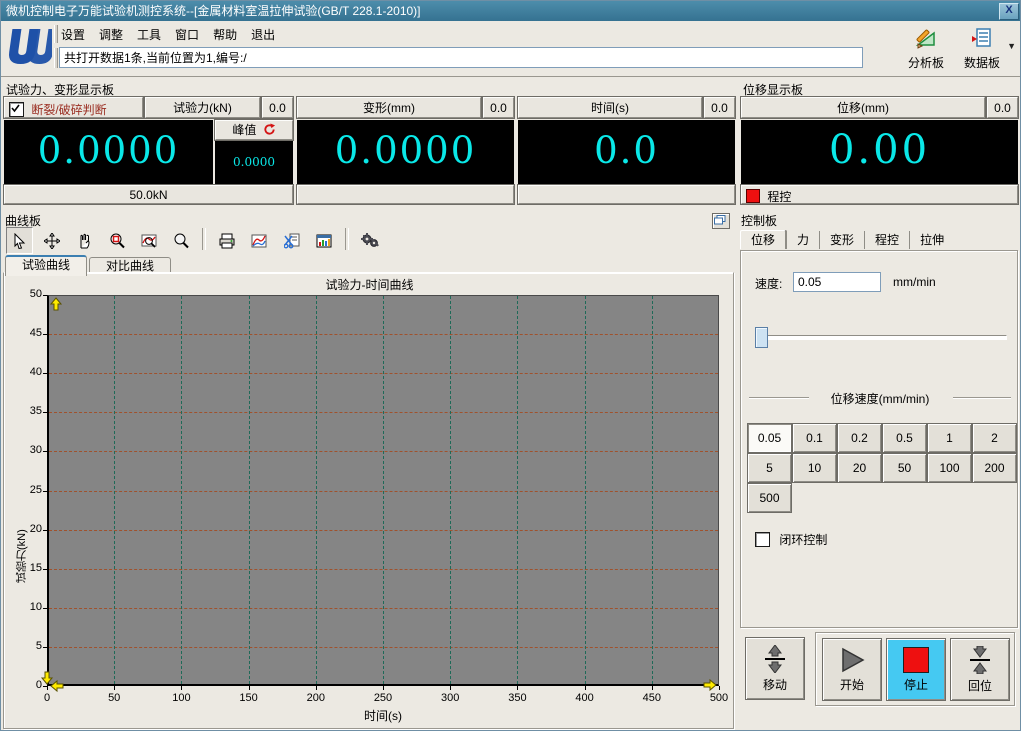  Describe the element at coordinates (949, 438) in the screenshot. I see `speed-option-1: 1` at that location.